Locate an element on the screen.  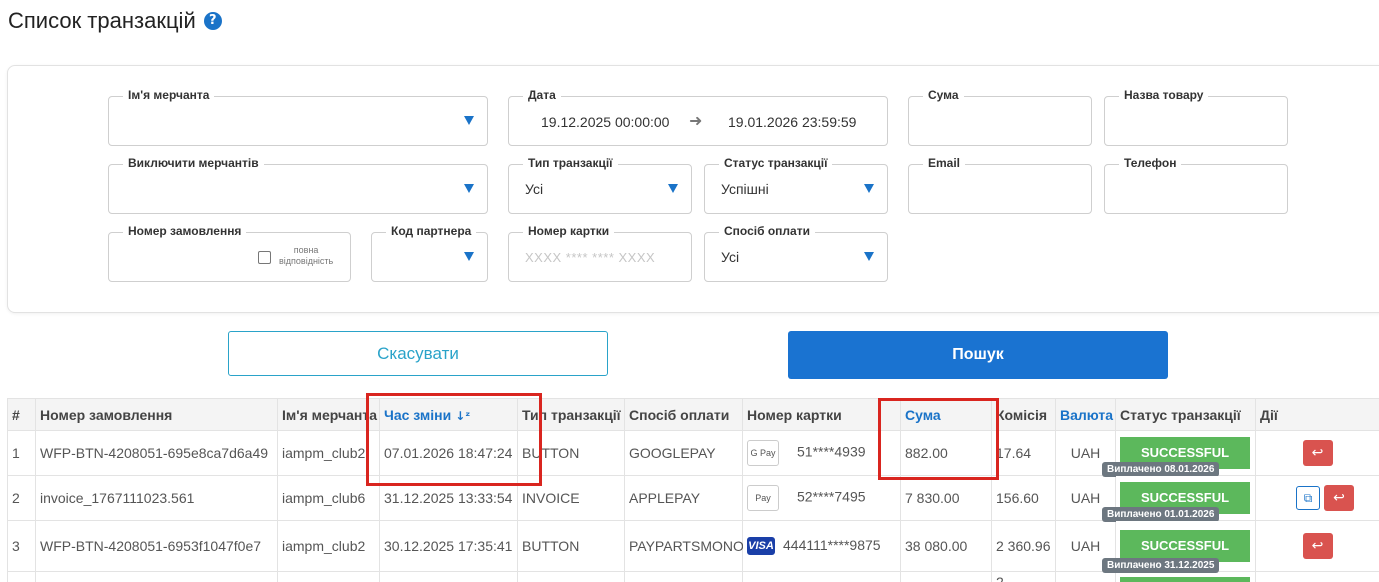
page-title: Список транзакцій ? is located at coordinates (115, 21).